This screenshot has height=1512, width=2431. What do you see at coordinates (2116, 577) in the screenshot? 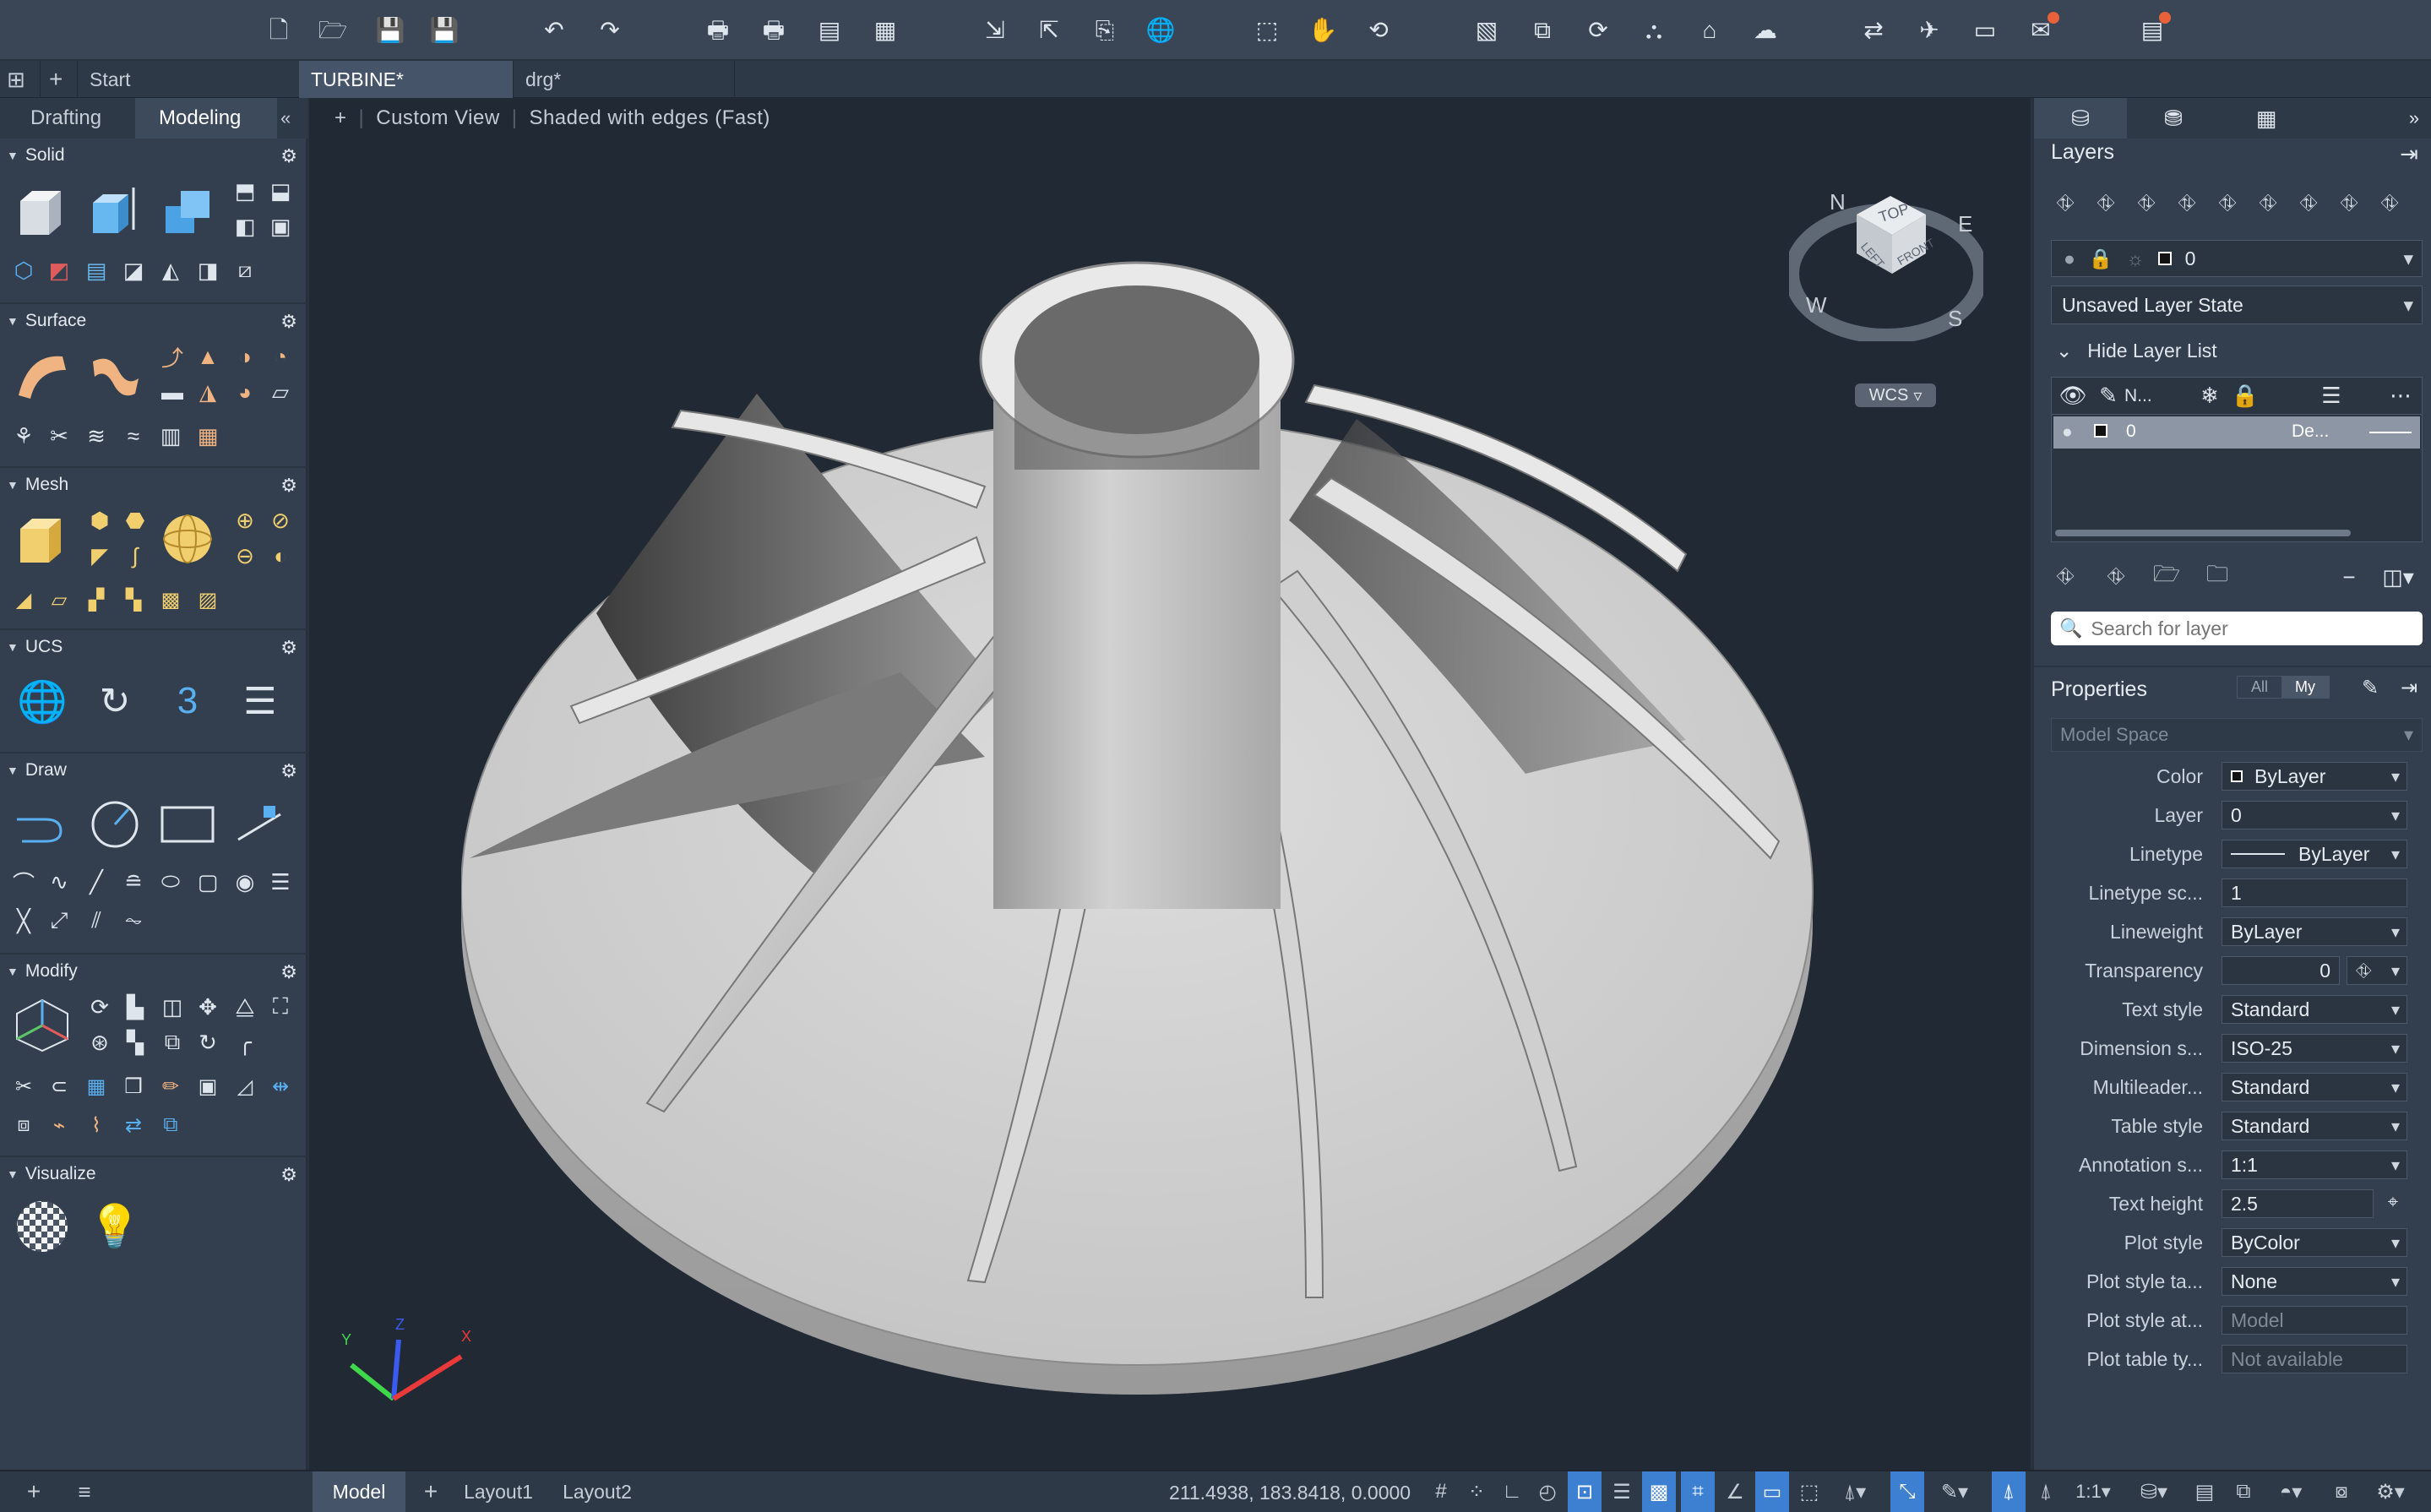
I see `layer-merge-icon: ⛗` at bounding box center [2116, 577].